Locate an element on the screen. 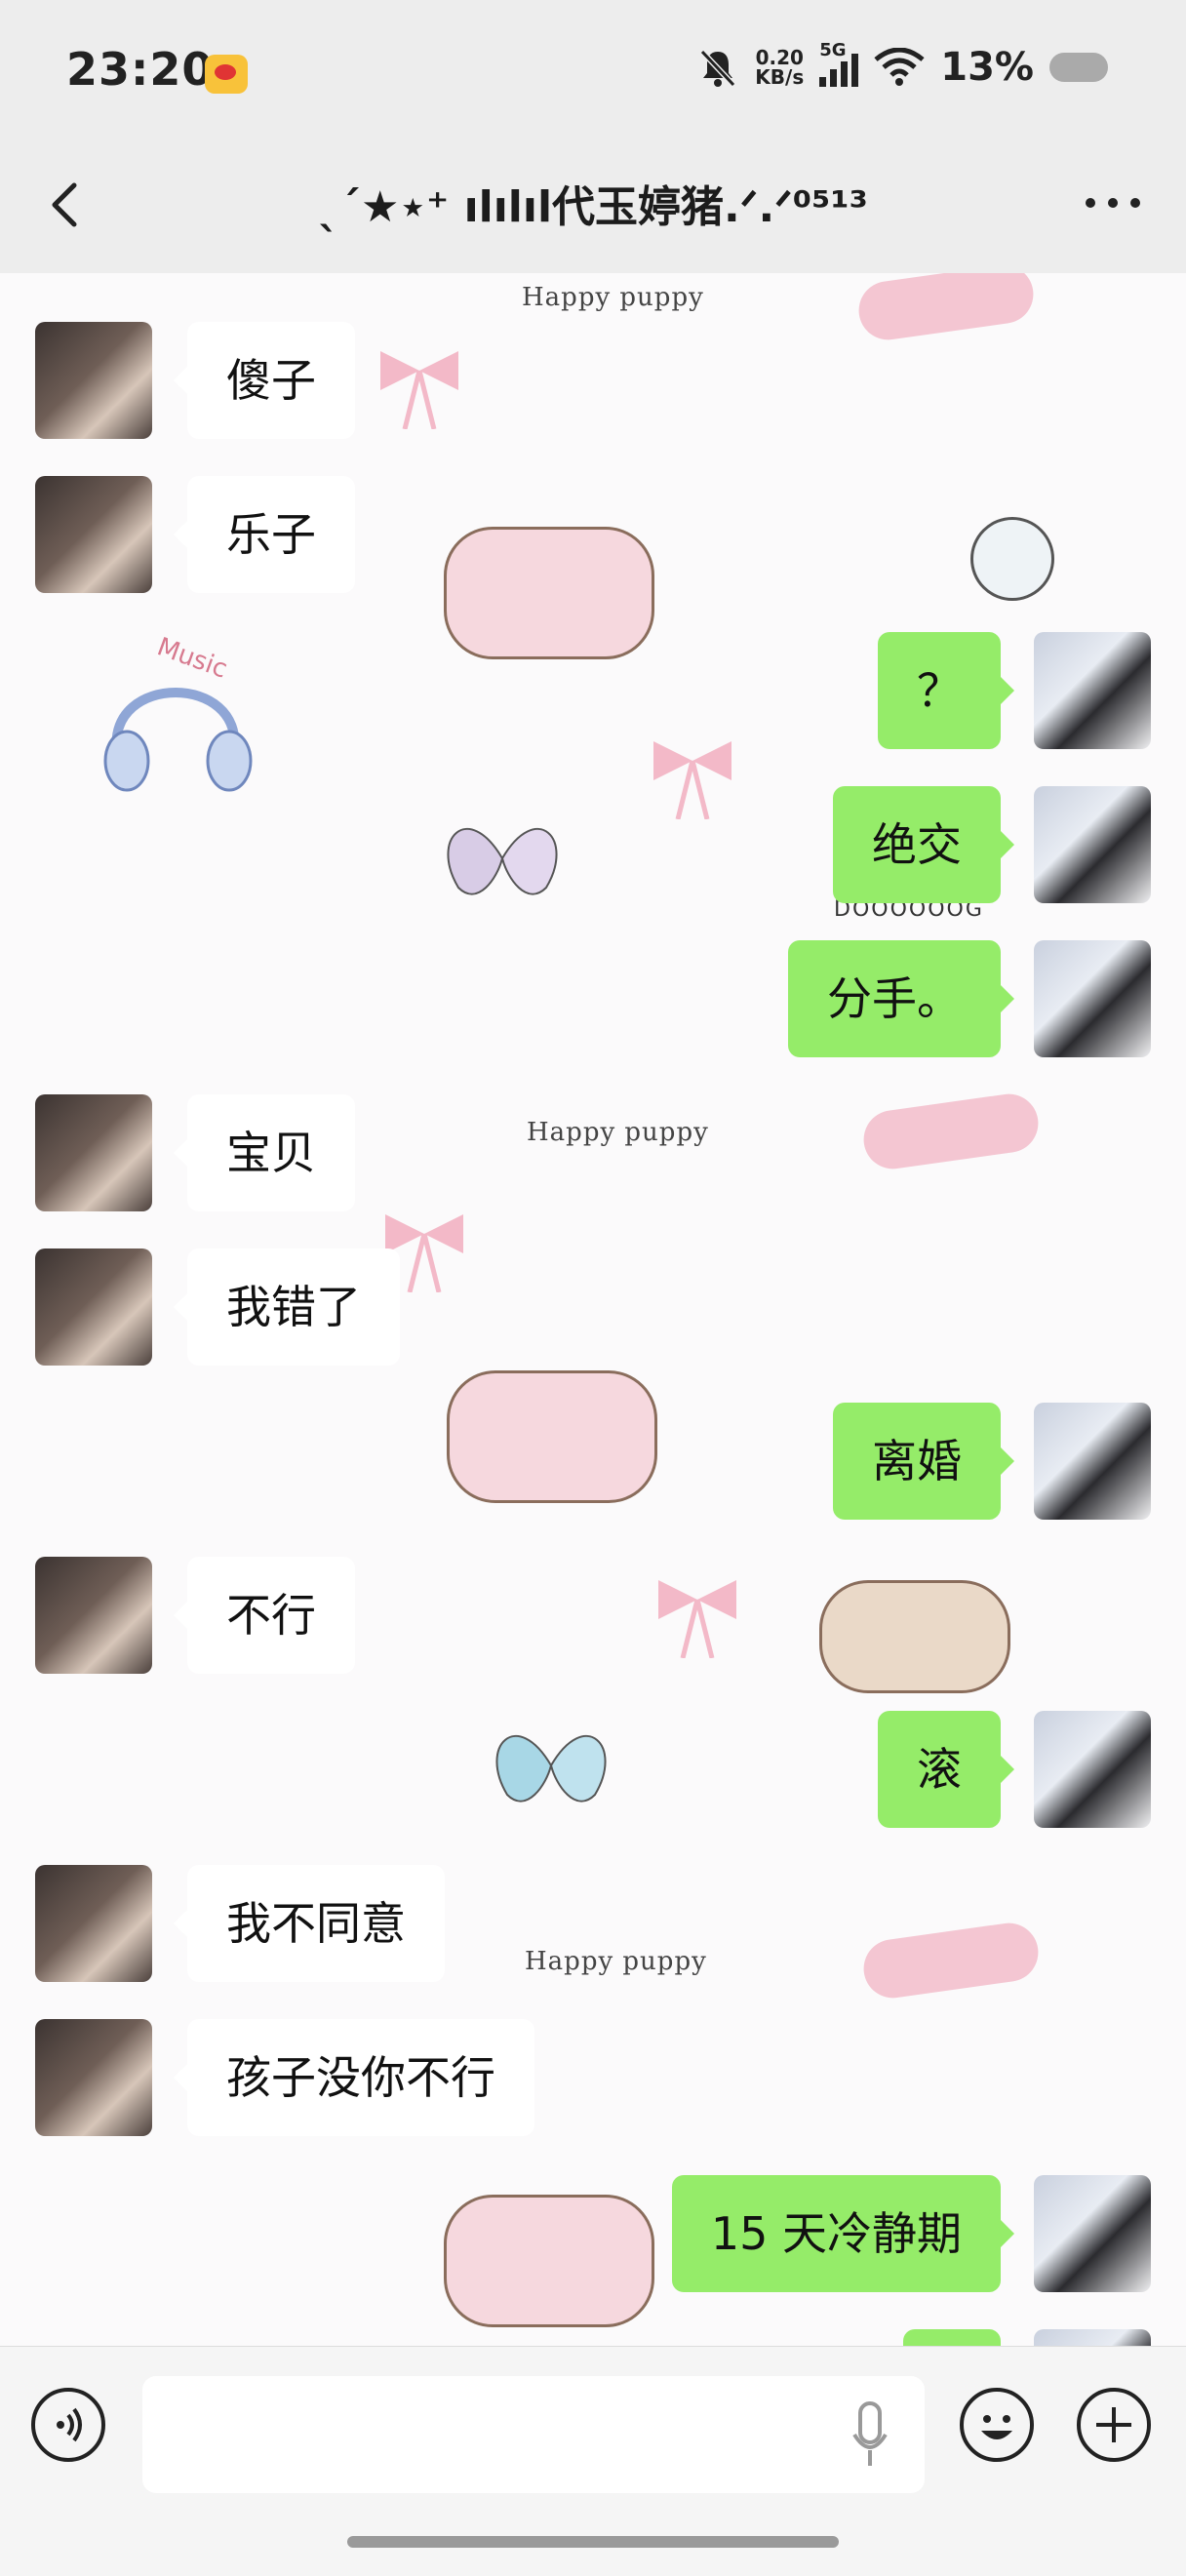 This screenshot has width=1186, height=2576. message-bubble-outgoing is located at coordinates (952, 2337).